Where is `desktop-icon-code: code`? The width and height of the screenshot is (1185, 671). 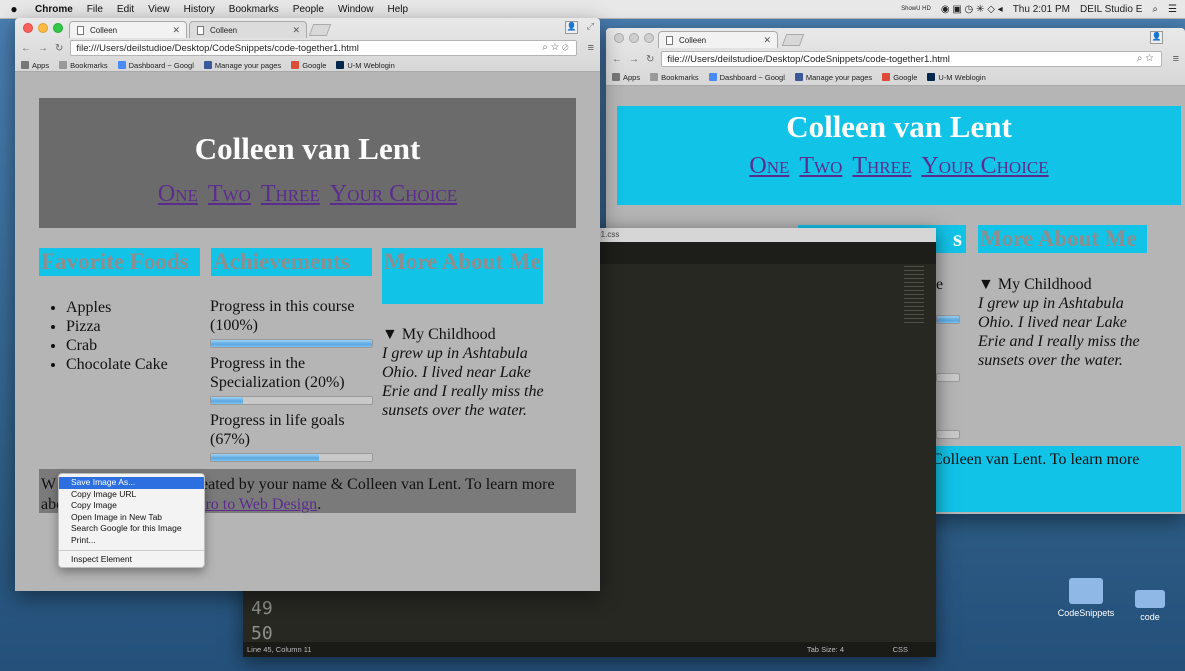
desktop-icon-code: code is located at coordinates (1150, 606).